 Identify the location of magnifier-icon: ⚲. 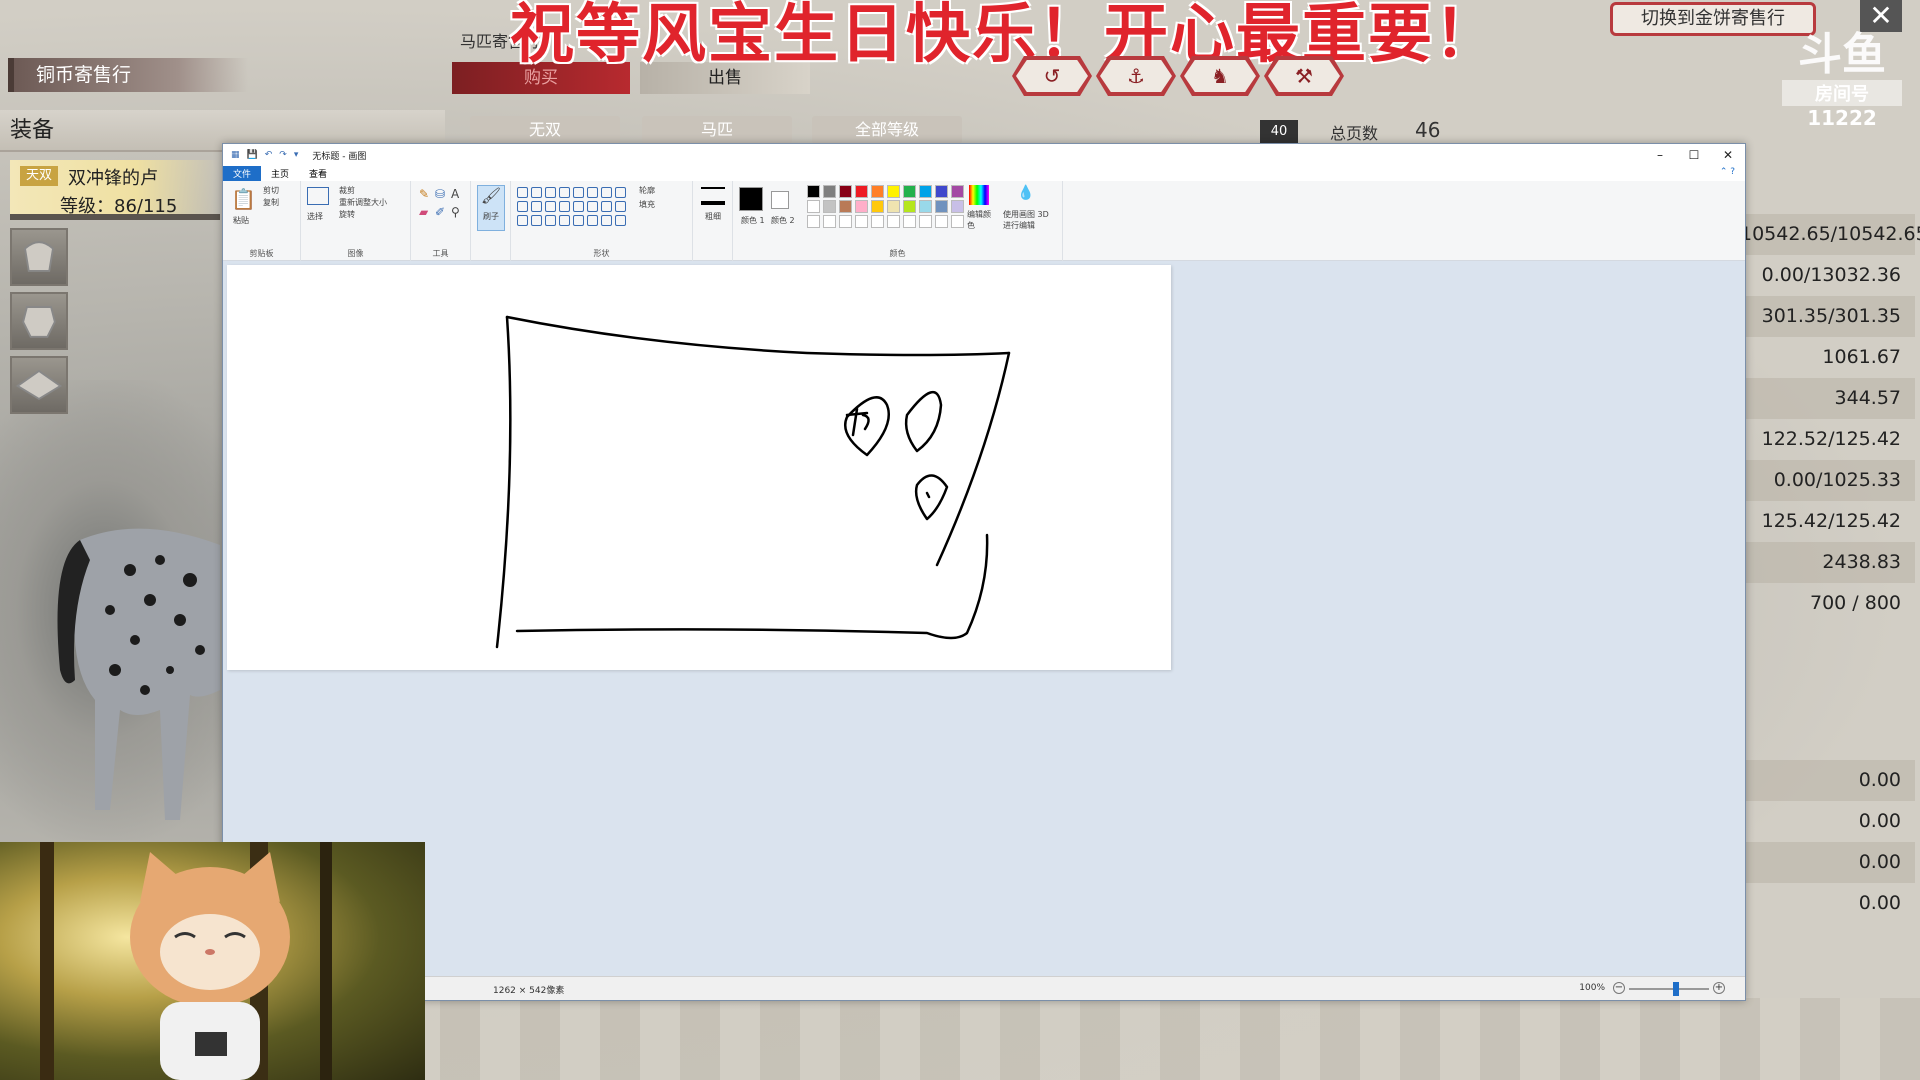
(455, 212).